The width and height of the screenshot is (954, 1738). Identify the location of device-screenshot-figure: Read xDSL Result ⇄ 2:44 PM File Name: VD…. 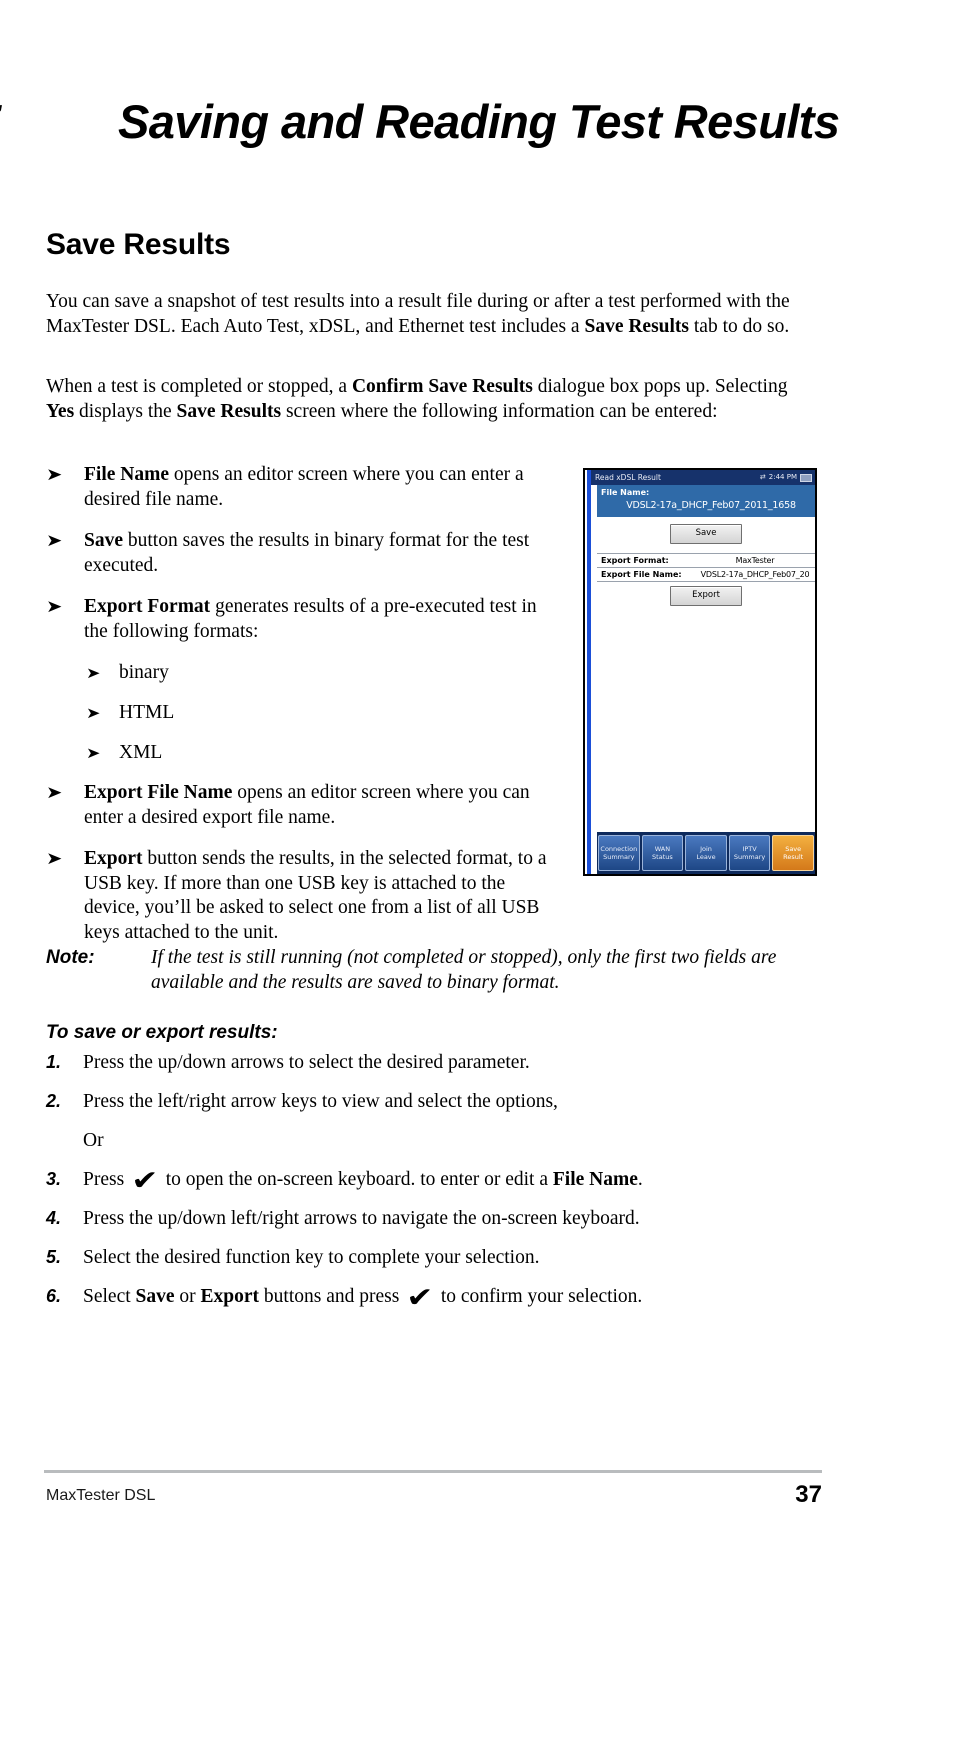
(700, 672).